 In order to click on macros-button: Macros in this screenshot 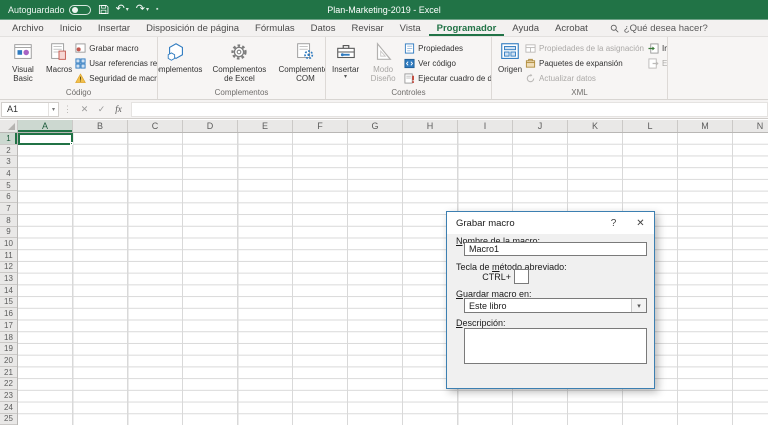, I will do `click(59, 57)`.